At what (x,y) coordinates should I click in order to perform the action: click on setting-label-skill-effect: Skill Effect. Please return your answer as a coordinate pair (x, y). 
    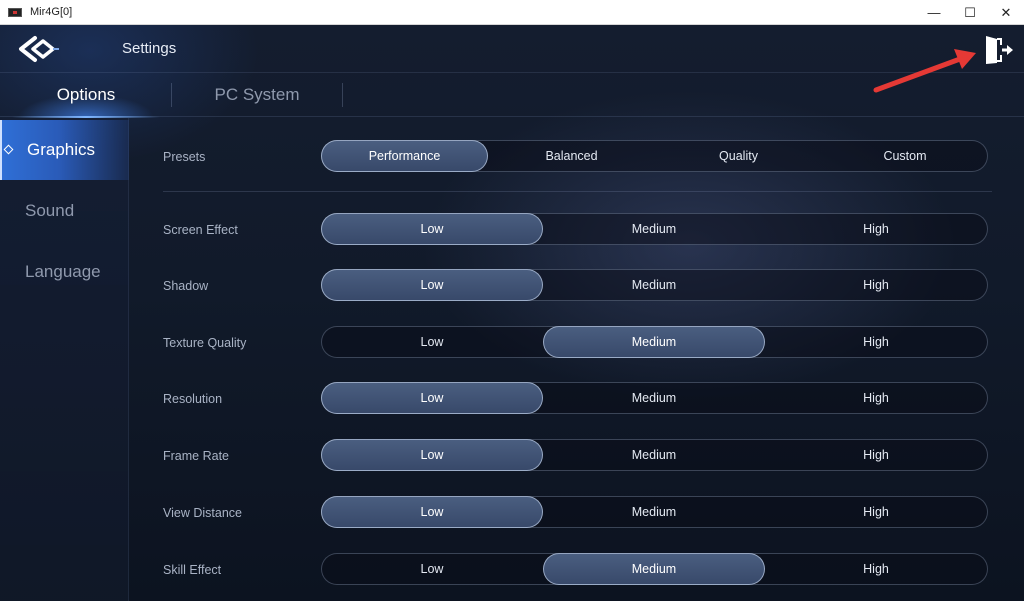
    Looking at the image, I should click on (192, 570).